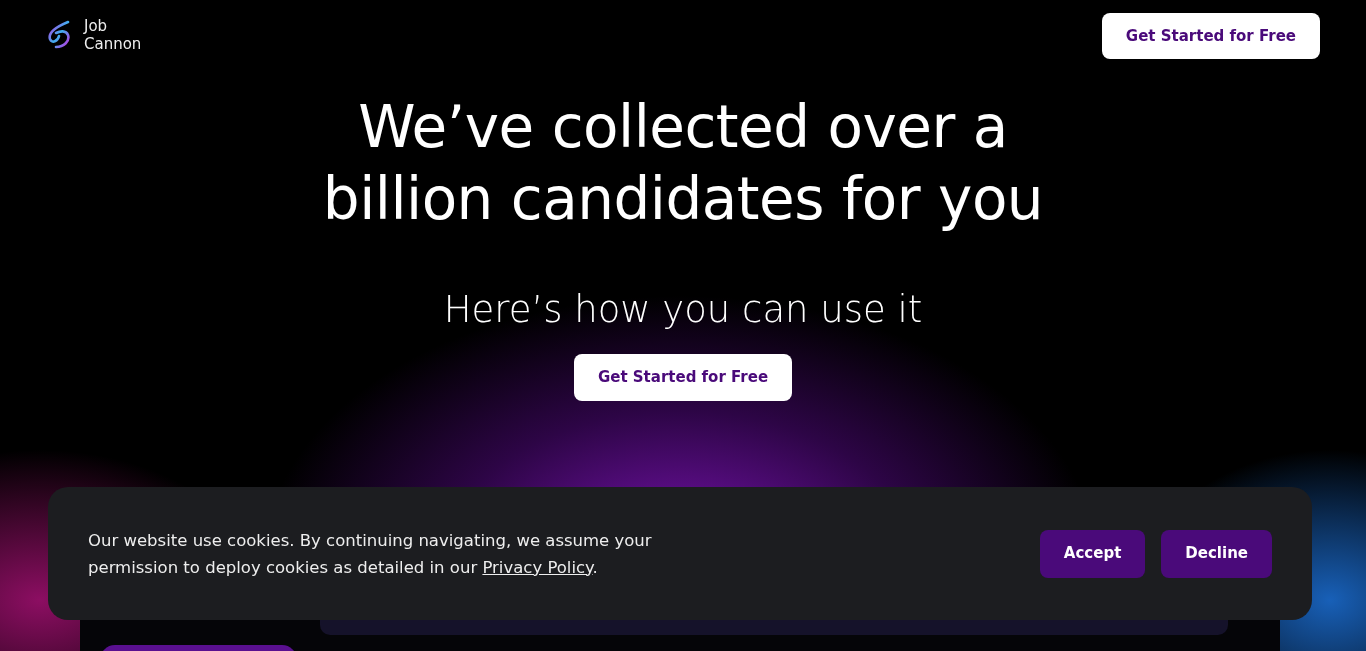 The width and height of the screenshot is (1366, 651). I want to click on hero-subtitle: Here’s how you can use it, so click(683, 310).